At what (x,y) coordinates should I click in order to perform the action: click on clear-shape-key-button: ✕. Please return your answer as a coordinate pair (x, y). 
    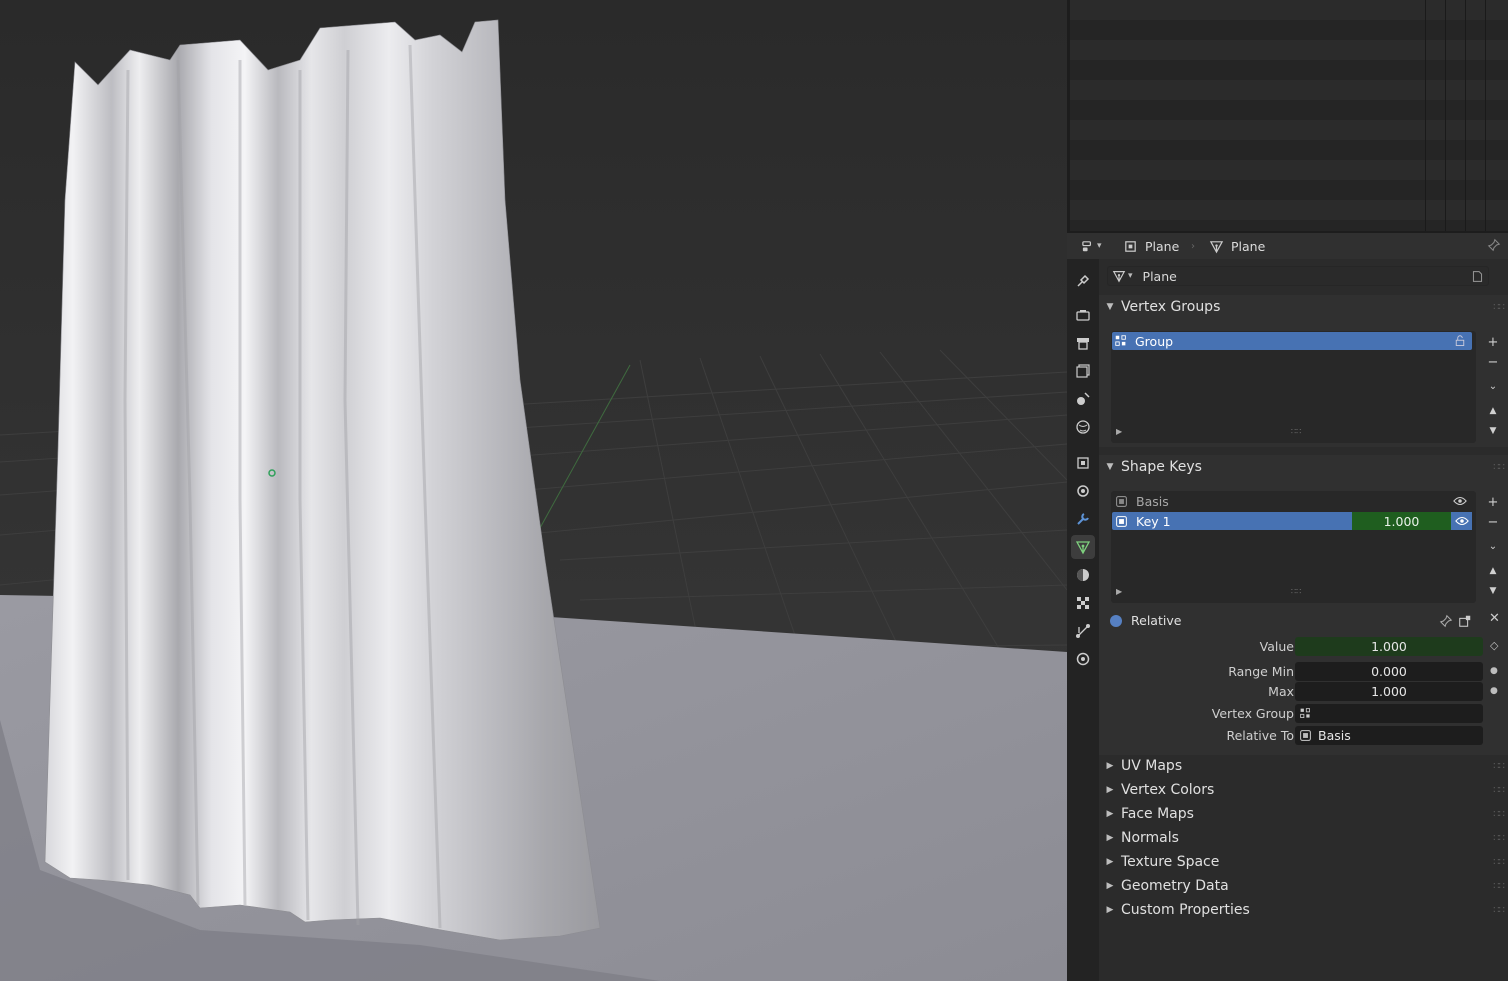
    Looking at the image, I should click on (1494, 618).